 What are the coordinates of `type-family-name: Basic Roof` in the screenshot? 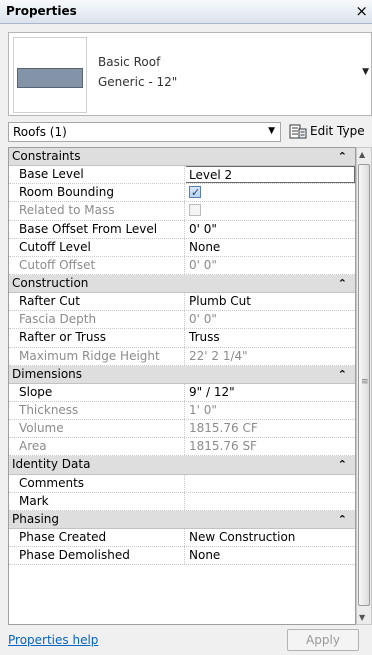 It's located at (129, 62).